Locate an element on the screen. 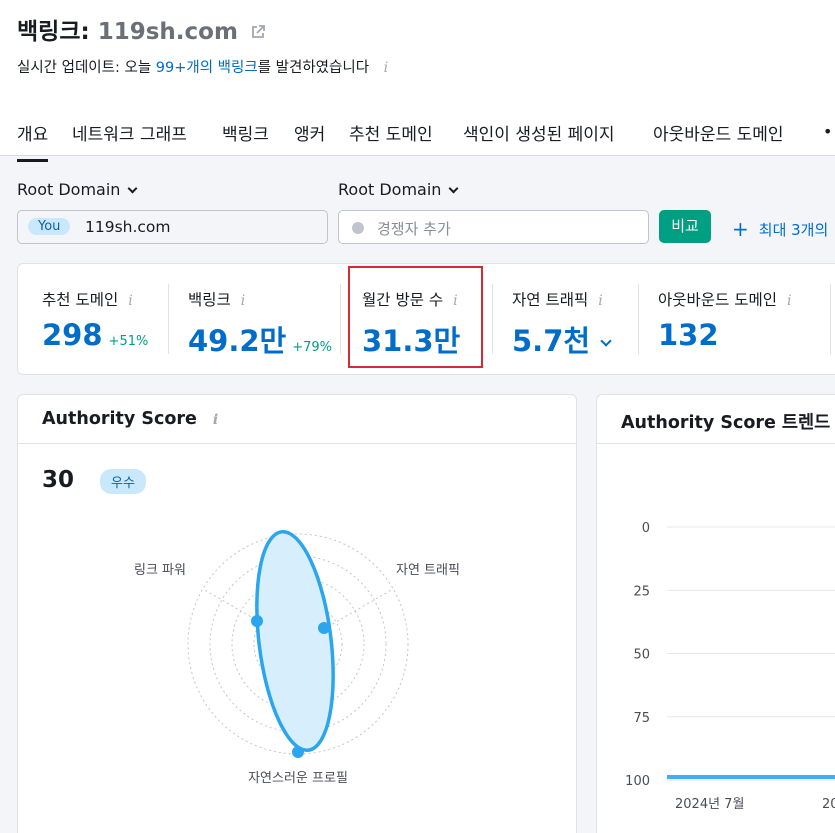 Image resolution: width=835 pixels, height=833 pixels. y-tick-label: 50 is located at coordinates (641, 655).